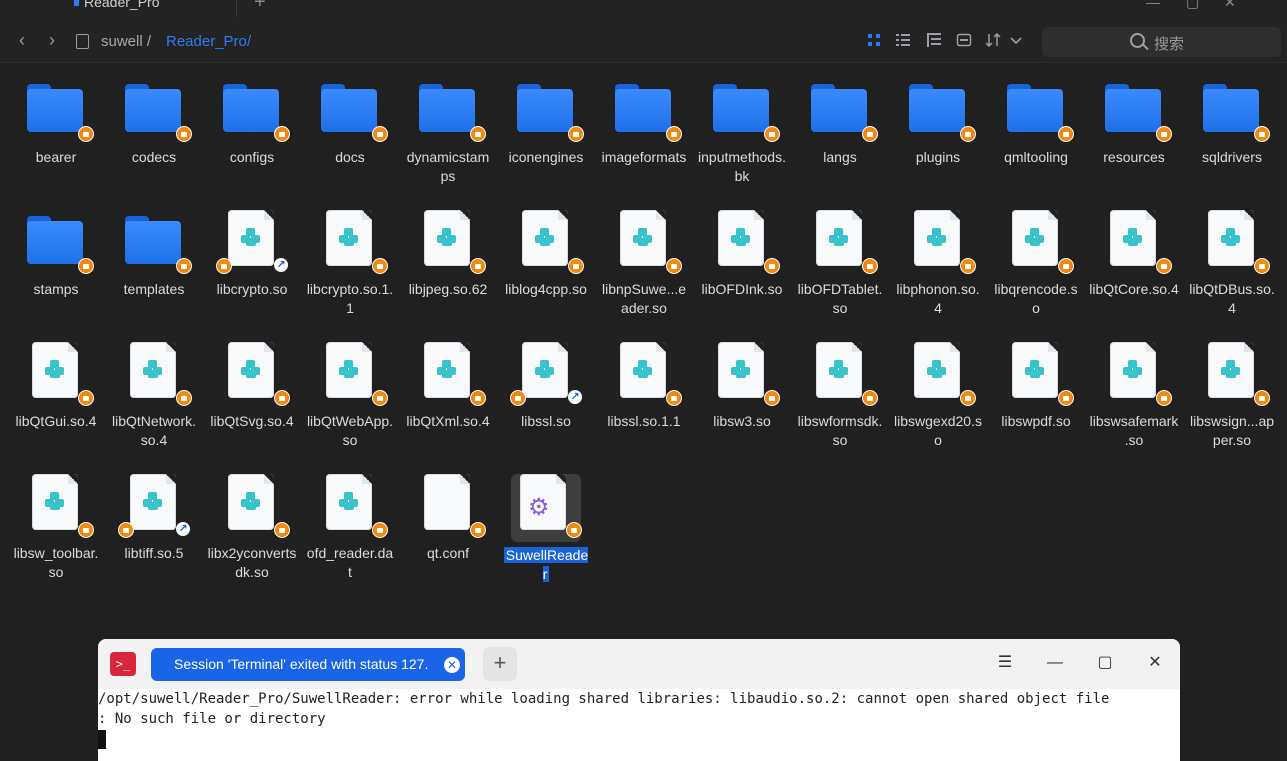  I want to click on file-item: libswgexd20.so, so click(938, 389).